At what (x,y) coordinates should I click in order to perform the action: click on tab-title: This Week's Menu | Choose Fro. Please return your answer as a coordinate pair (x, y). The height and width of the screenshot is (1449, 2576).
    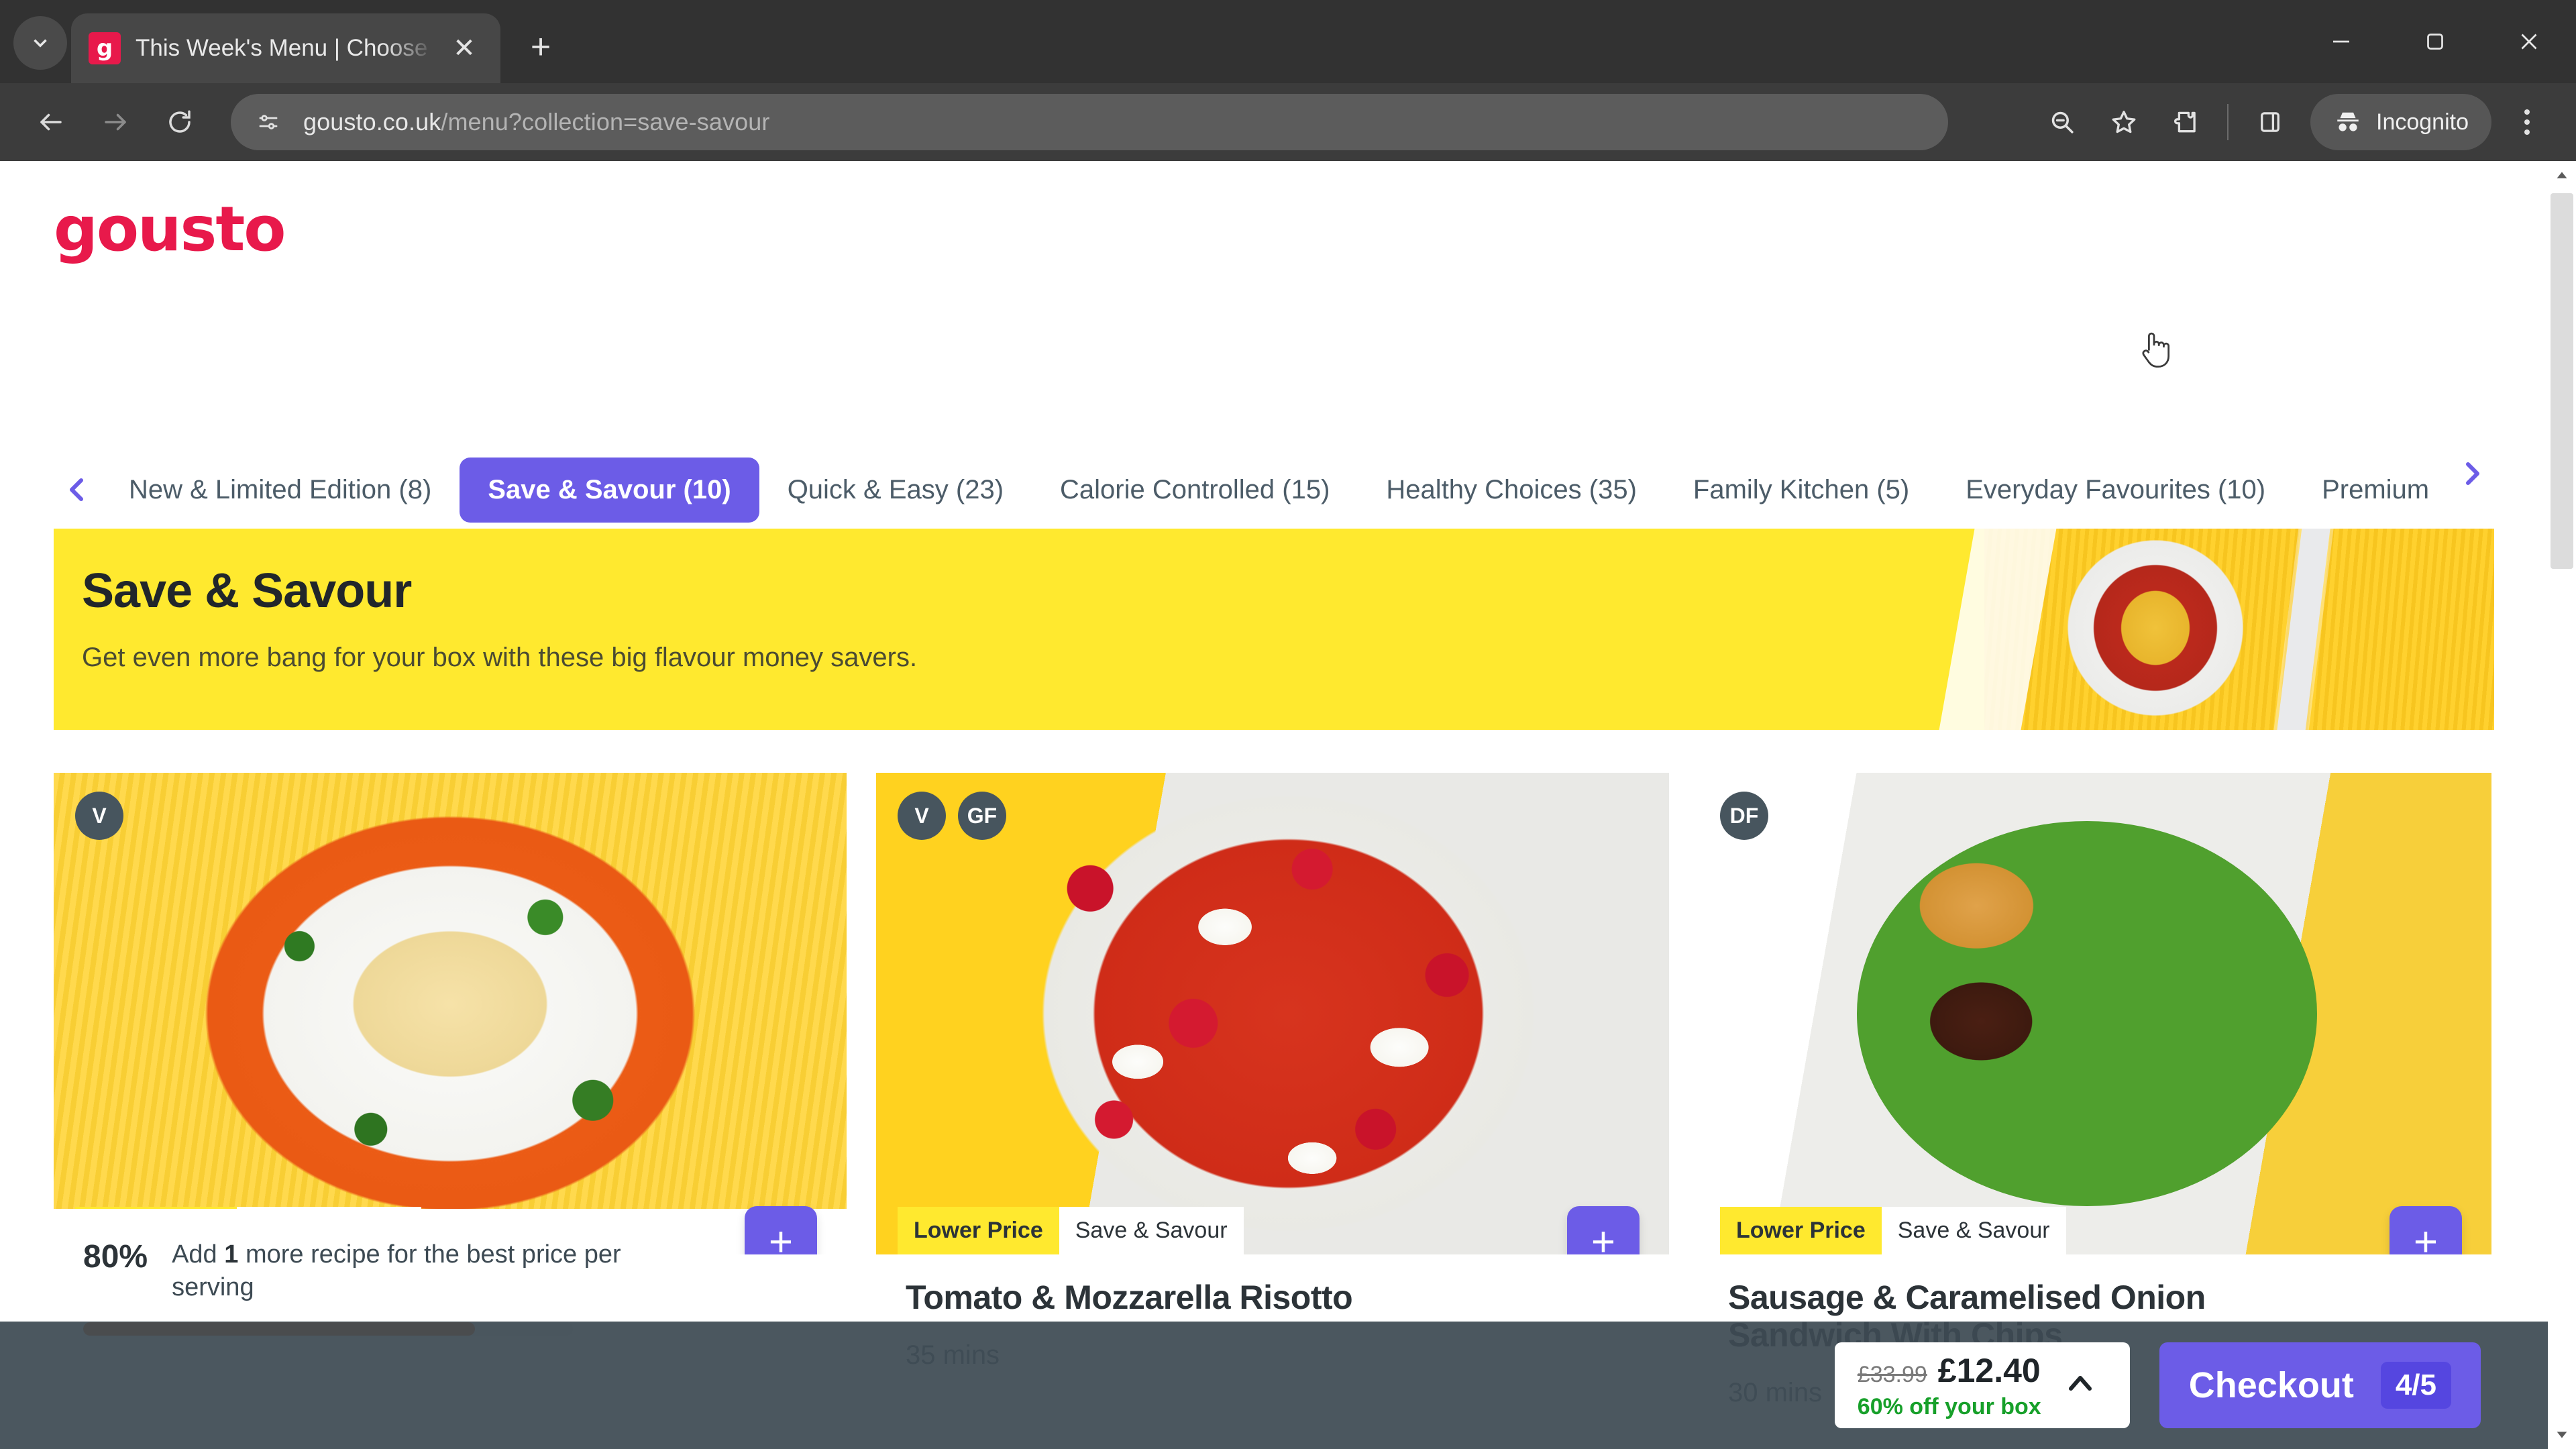
    Looking at the image, I should click on (287, 48).